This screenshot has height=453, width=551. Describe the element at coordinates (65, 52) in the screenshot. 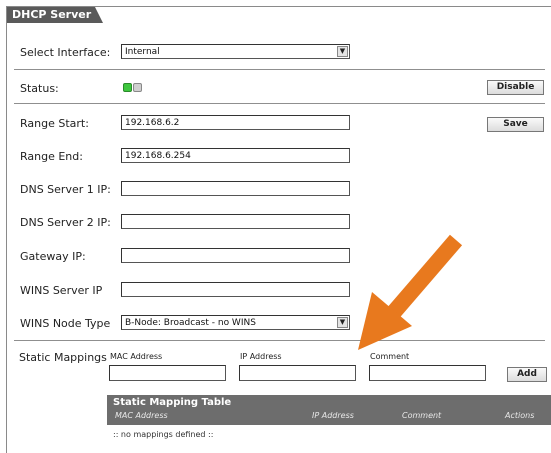

I see `select-interface-label: Select Interface:` at that location.